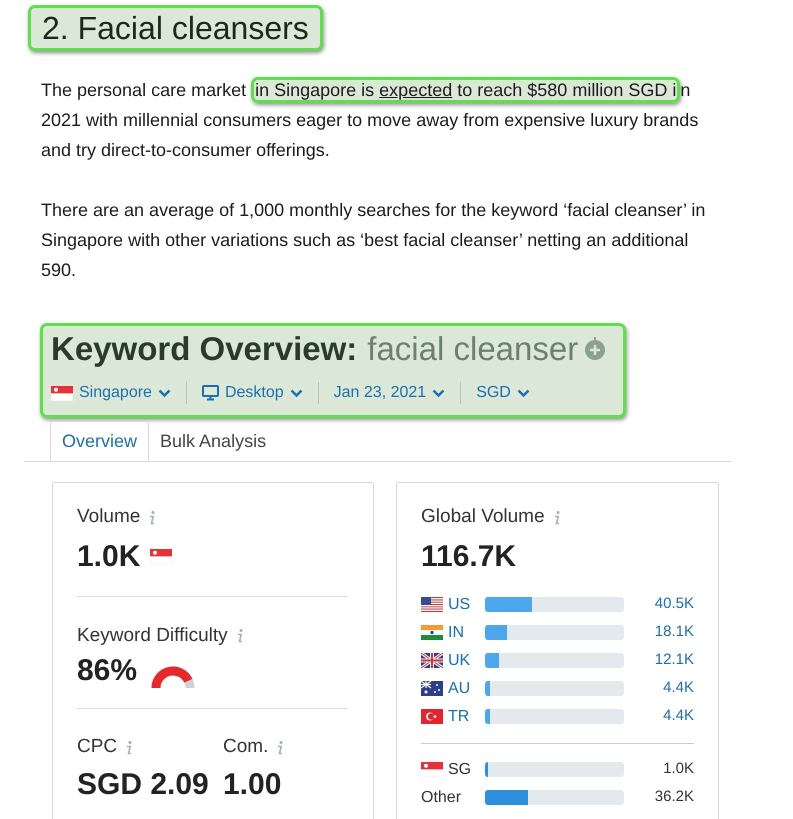 The height and width of the screenshot is (819, 793). I want to click on country-code: Other, so click(441, 798).